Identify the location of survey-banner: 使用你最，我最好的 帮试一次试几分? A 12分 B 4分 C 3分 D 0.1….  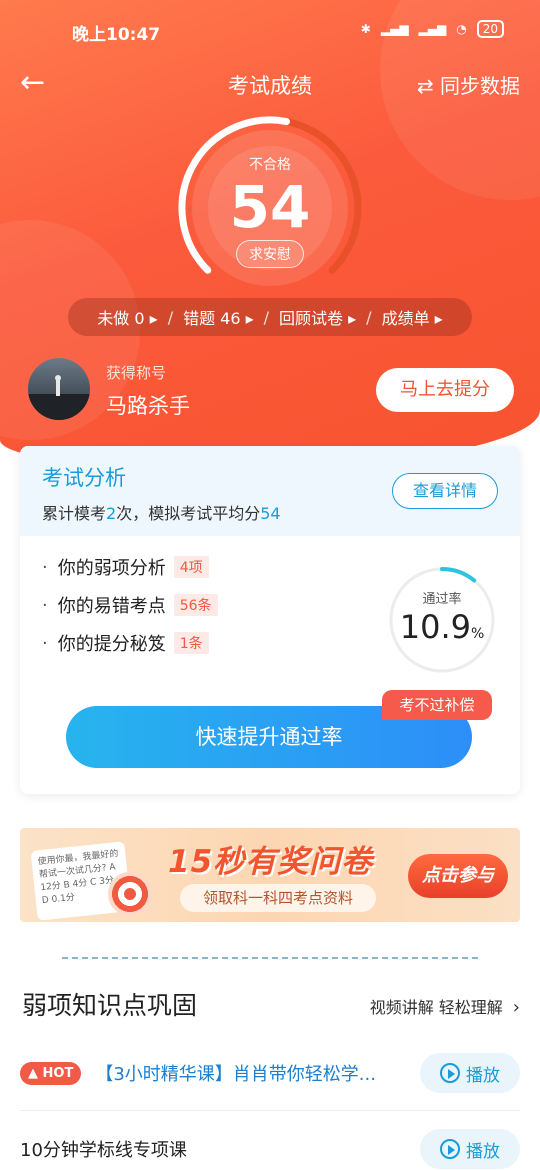
(270, 875).